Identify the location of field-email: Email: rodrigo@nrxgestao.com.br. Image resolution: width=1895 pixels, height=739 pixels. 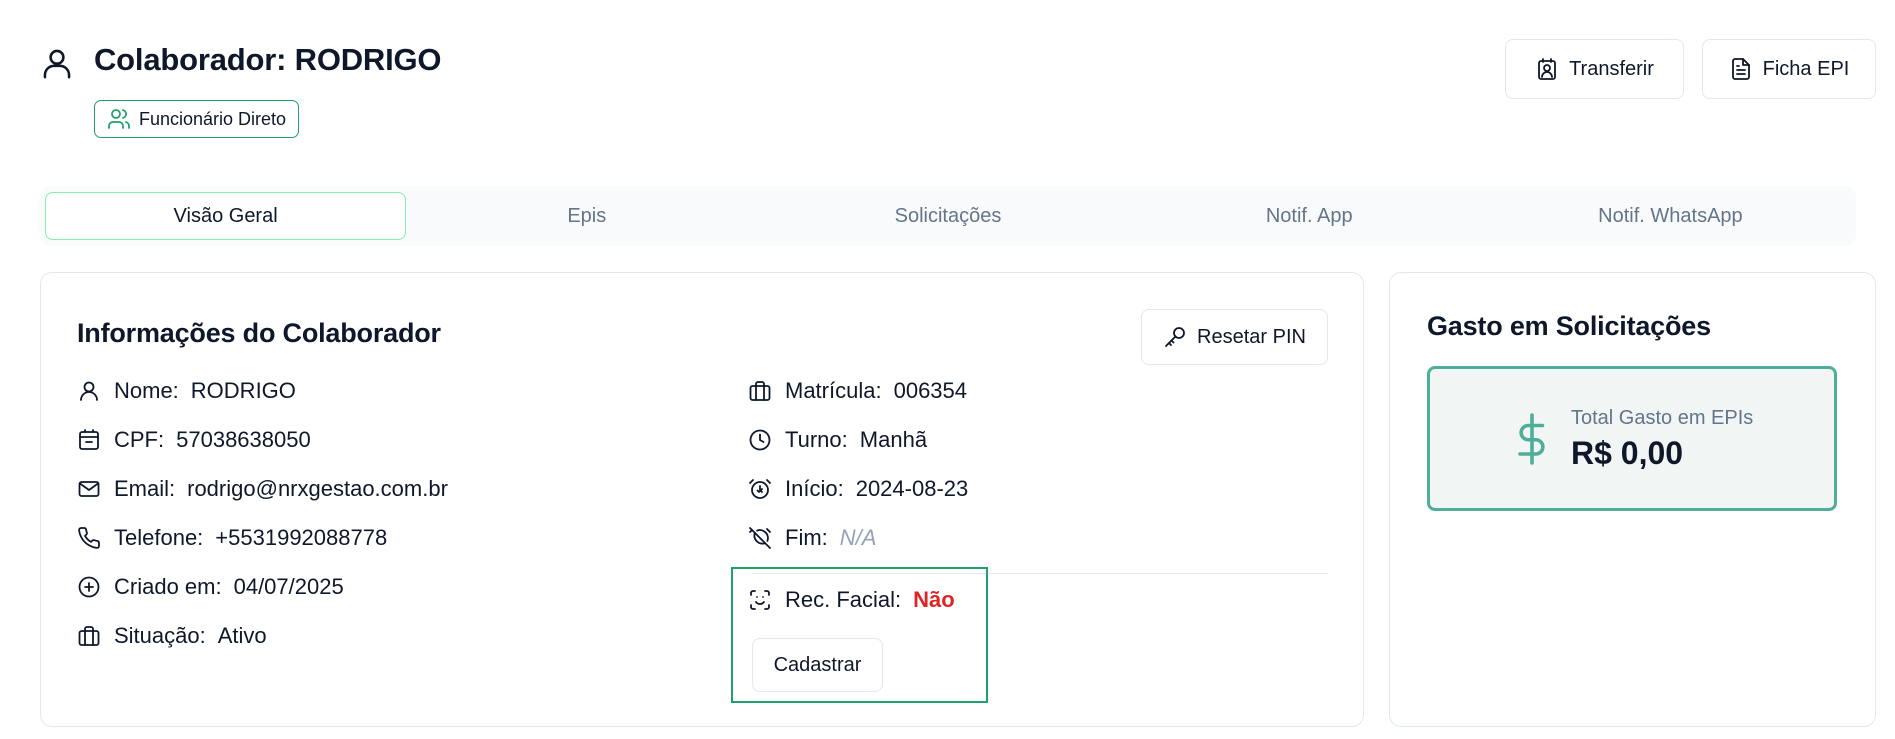
(262, 489).